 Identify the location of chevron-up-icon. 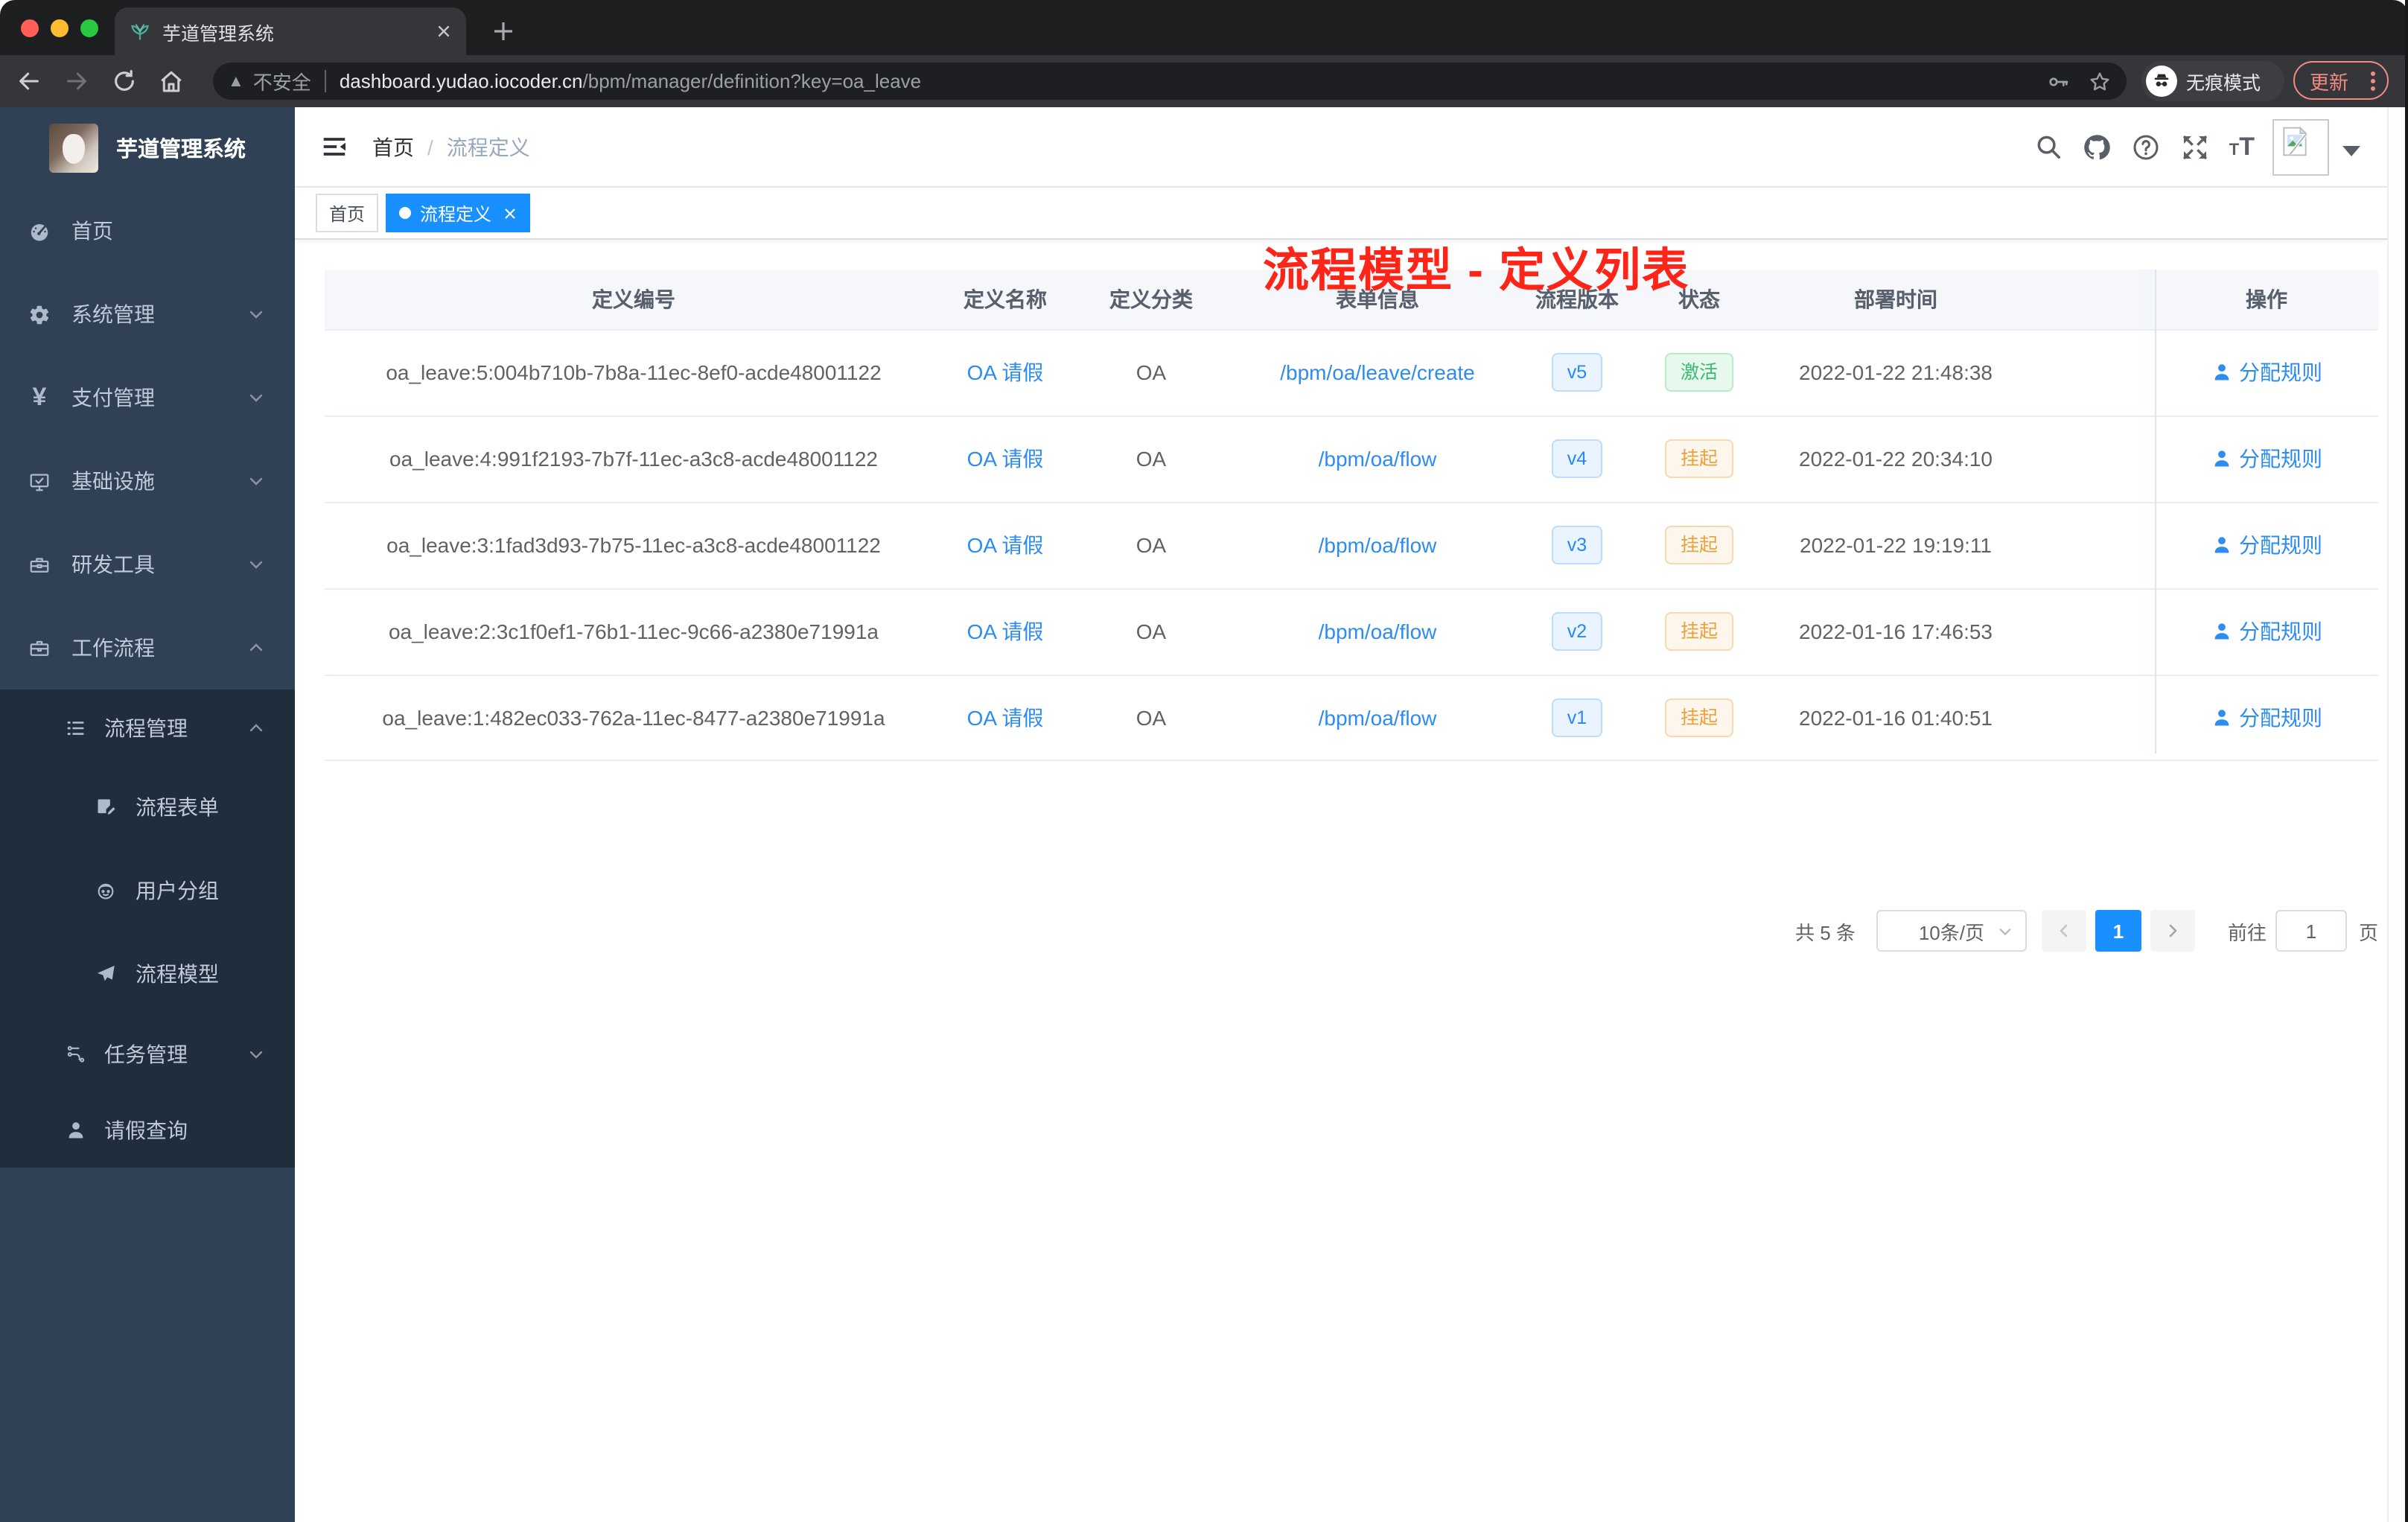
(256, 727).